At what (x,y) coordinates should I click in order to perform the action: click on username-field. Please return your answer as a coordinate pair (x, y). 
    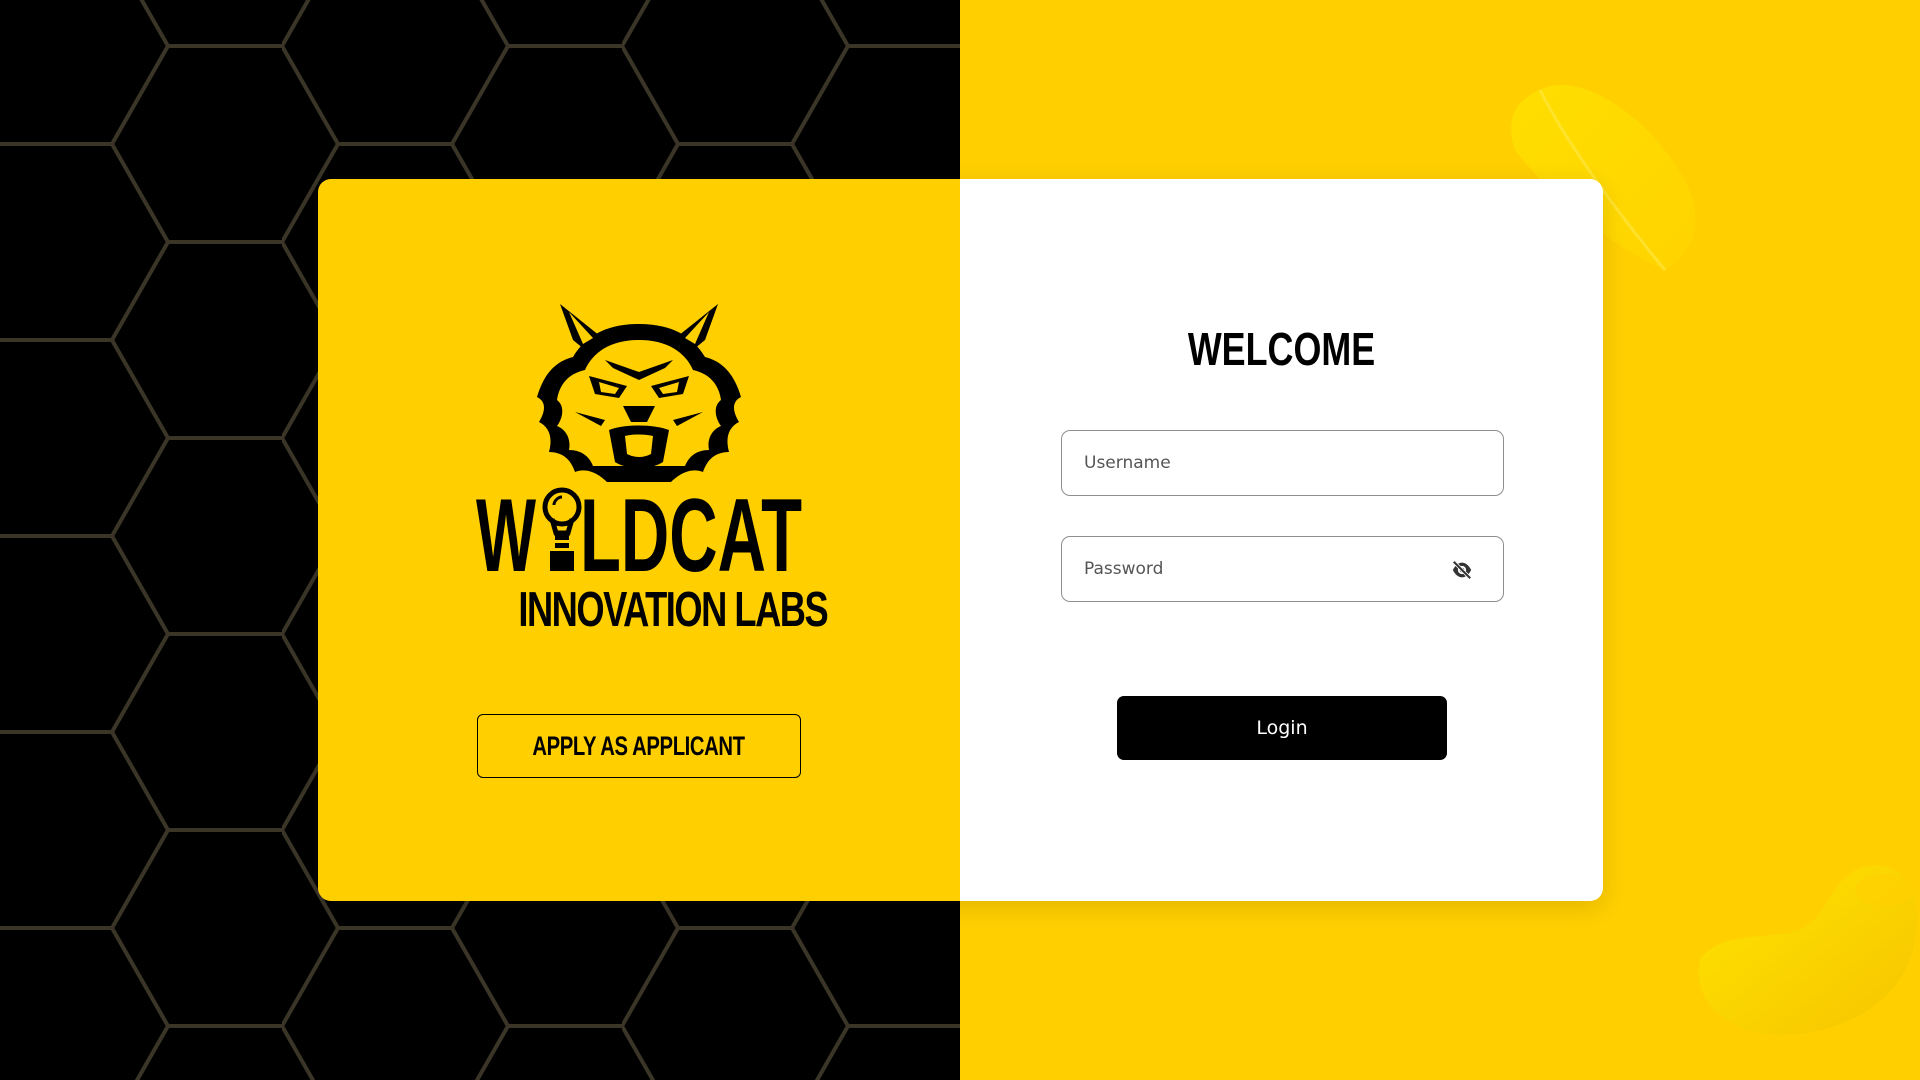
    Looking at the image, I should click on (1282, 463).